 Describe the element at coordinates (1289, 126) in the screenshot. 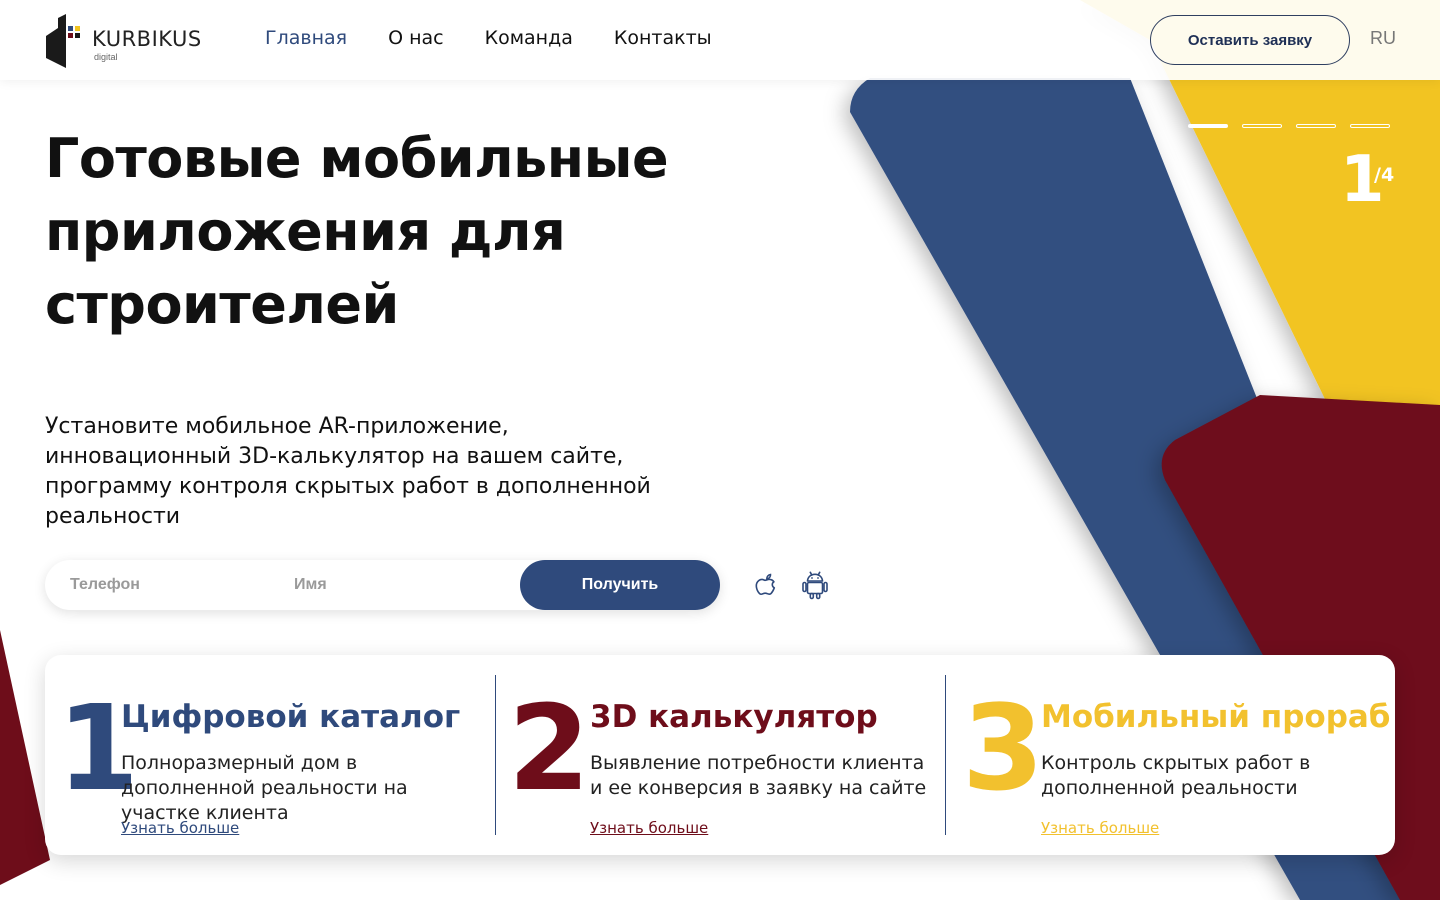

I see `slider-dots` at that location.